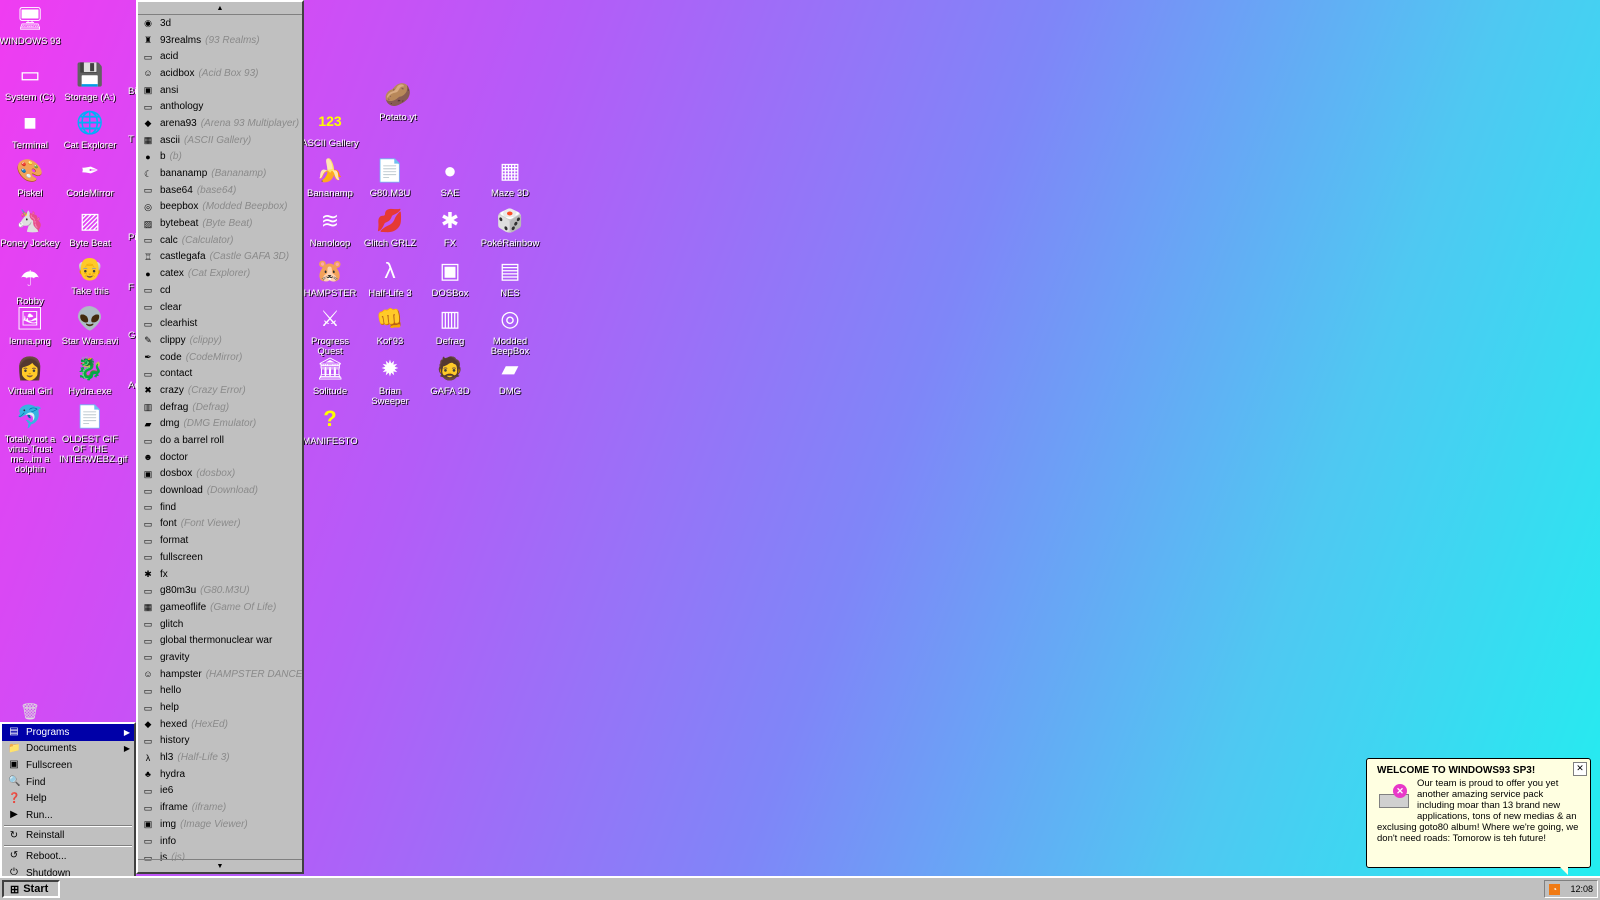 Image resolution: width=1600 pixels, height=900 pixels. Describe the element at coordinates (30, 177) in the screenshot. I see `desktop-icon-piskel: 🎨 Piskel` at that location.